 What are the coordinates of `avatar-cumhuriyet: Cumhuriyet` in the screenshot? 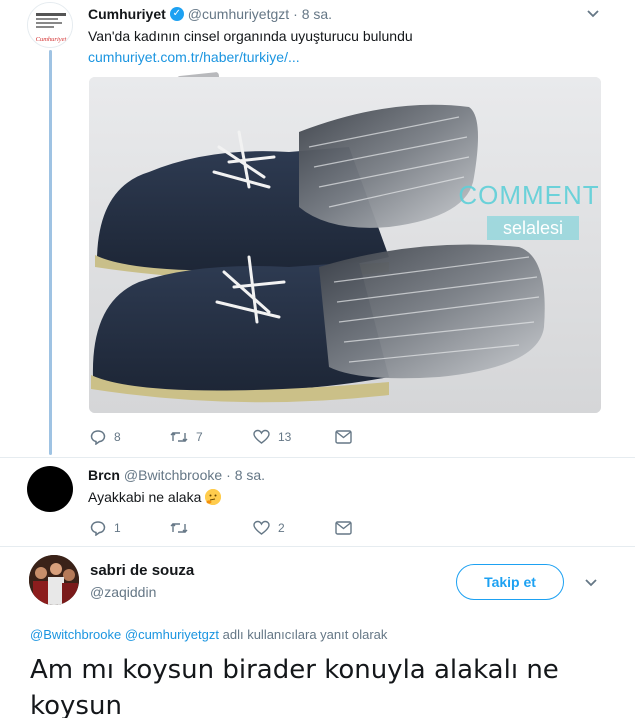 It's located at (50, 25).